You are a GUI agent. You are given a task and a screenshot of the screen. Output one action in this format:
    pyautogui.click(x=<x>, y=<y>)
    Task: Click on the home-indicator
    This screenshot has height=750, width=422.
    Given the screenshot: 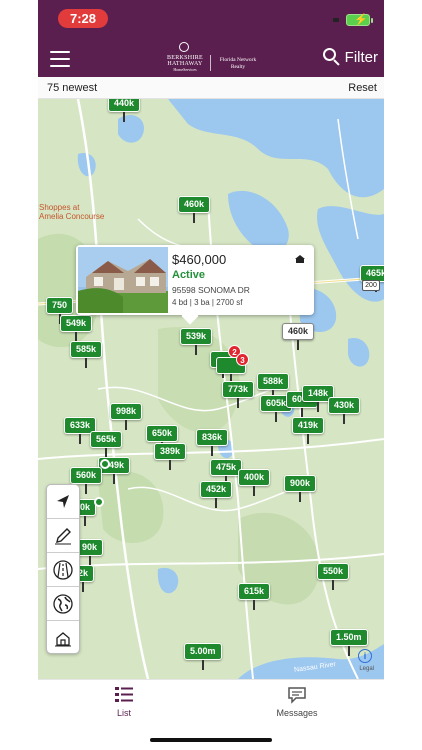 What is the action you would take?
    pyautogui.click(x=211, y=740)
    